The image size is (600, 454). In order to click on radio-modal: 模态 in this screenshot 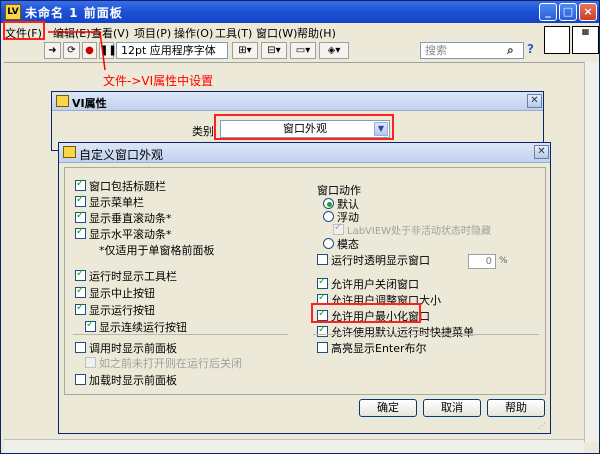, I will do `click(341, 244)`.